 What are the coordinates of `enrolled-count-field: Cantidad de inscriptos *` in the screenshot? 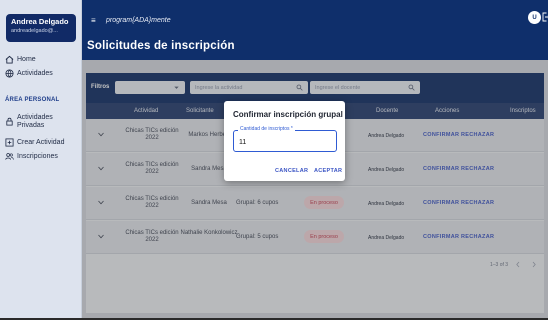 It's located at (285, 139).